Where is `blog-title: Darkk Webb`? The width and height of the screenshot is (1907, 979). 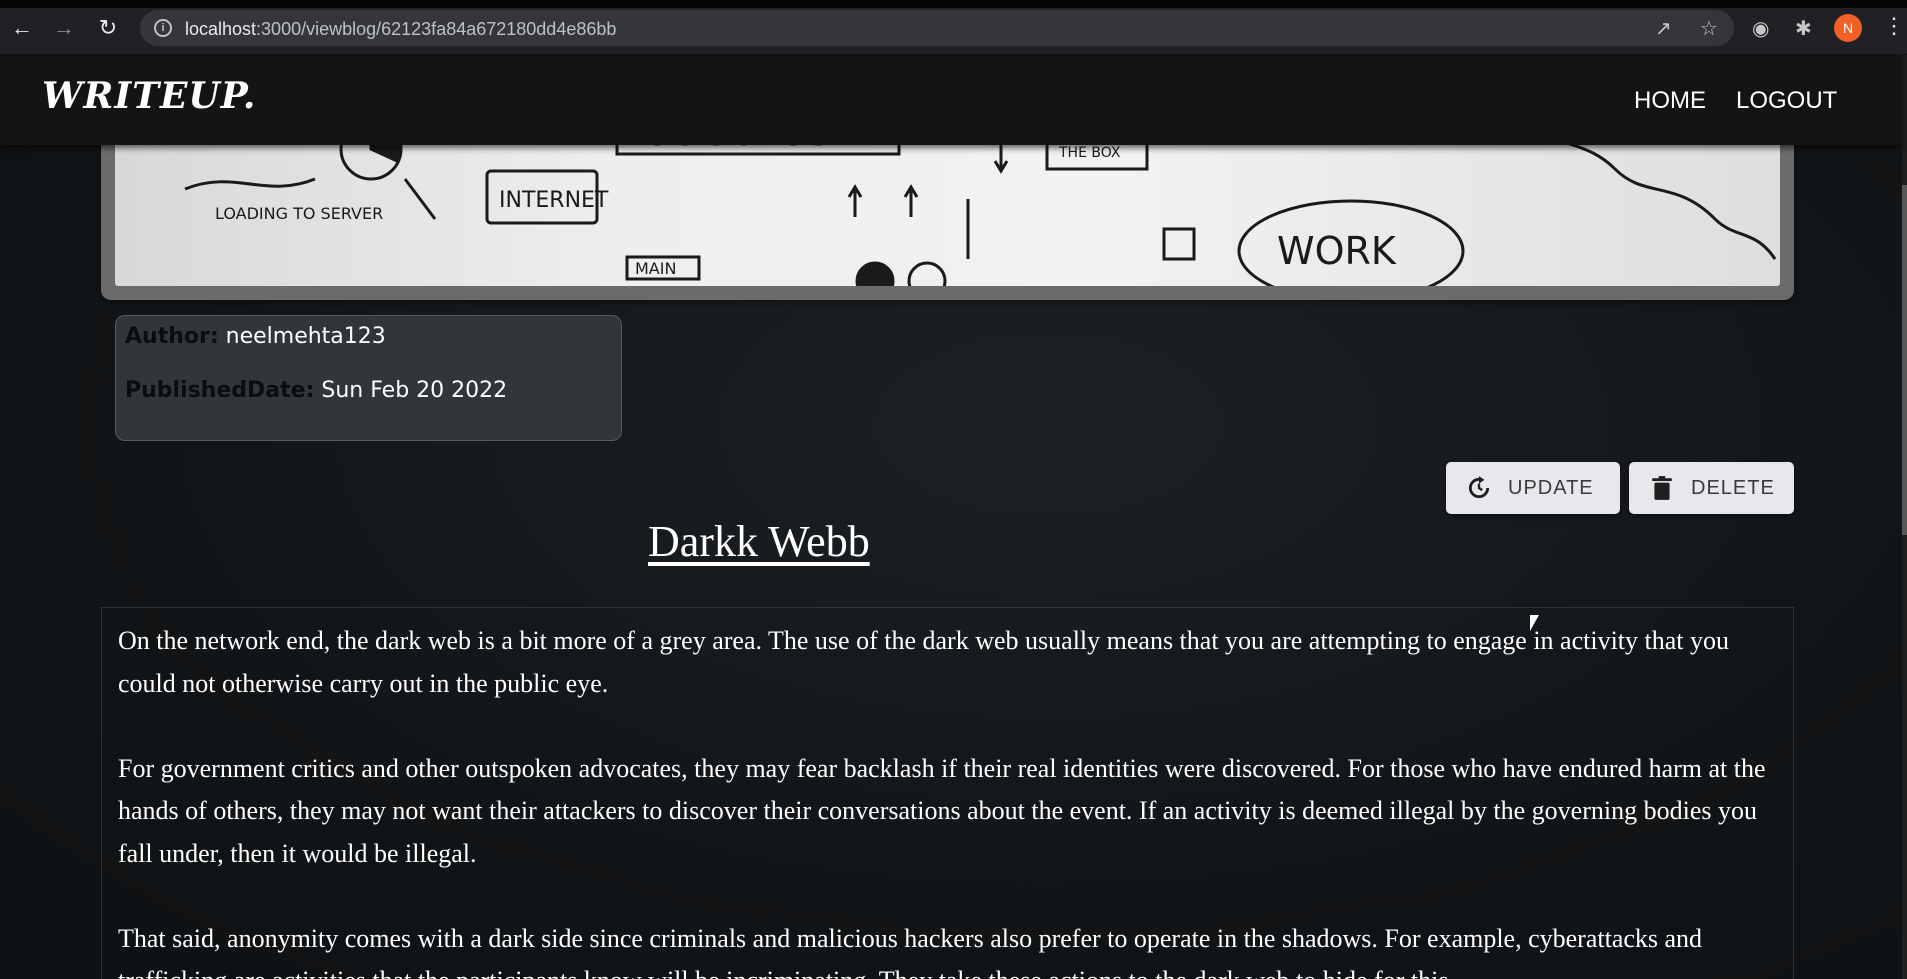
blog-title: Darkk Webb is located at coordinates (759, 541).